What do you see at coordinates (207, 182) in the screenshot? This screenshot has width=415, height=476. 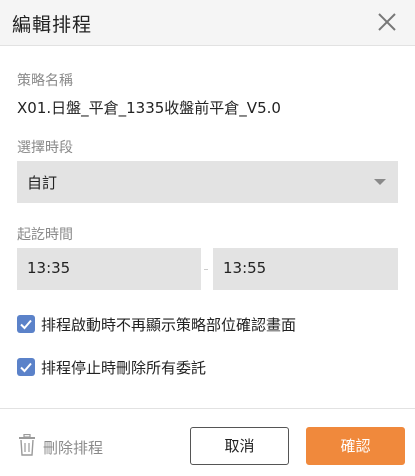 I see `period-select: 自訂` at bounding box center [207, 182].